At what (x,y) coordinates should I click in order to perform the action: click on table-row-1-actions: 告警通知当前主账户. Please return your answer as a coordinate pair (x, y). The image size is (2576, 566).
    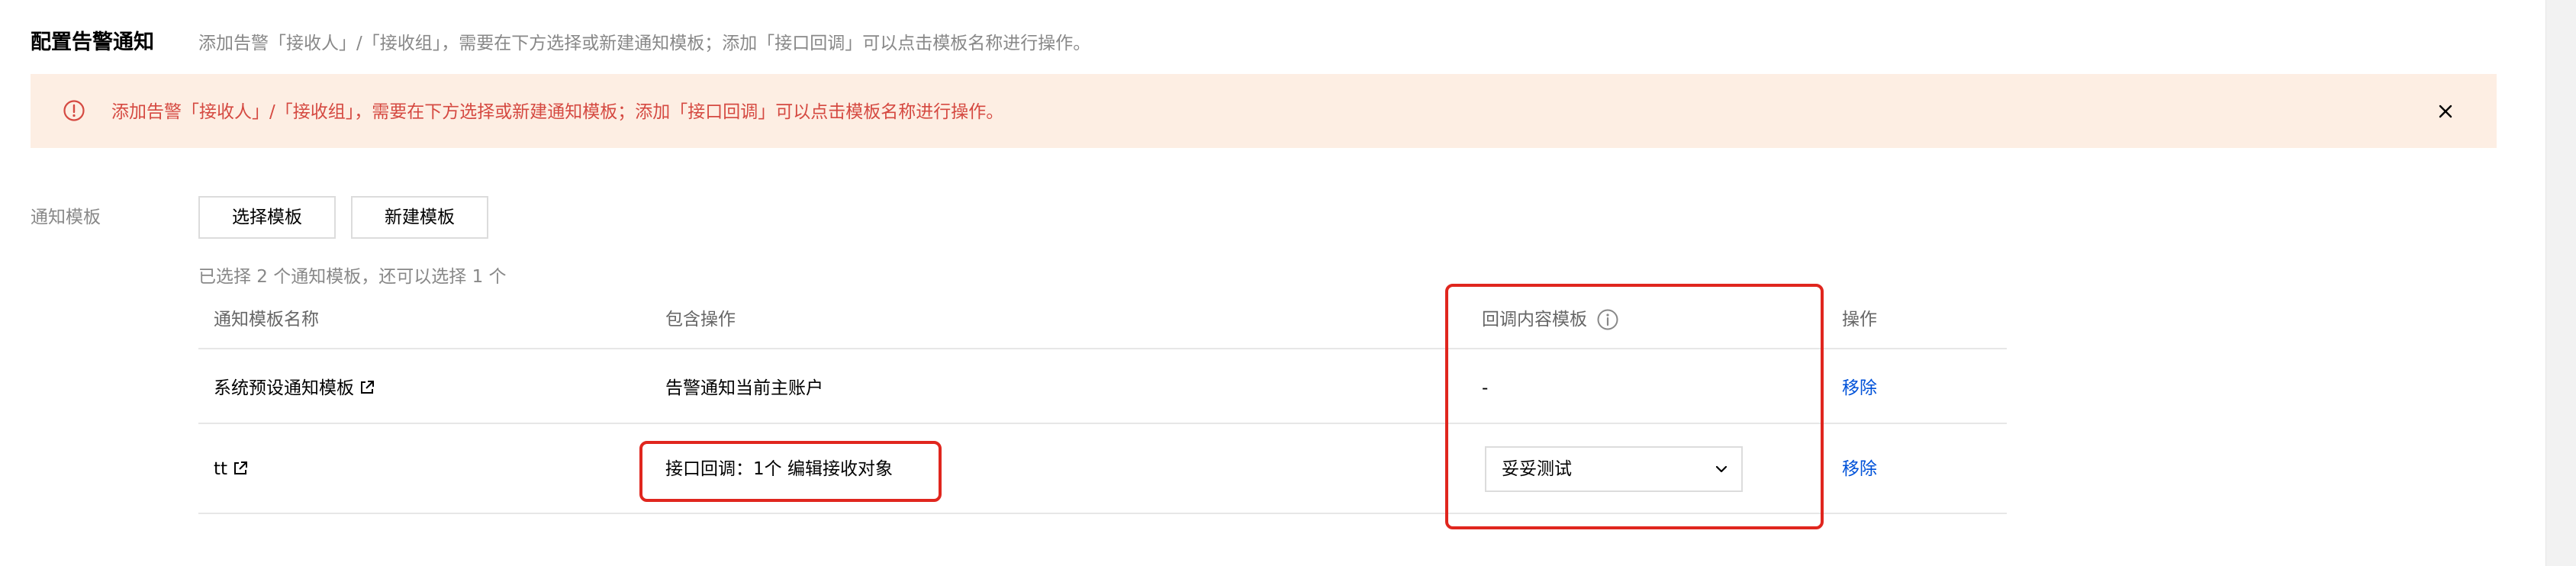
    Looking at the image, I should click on (744, 388).